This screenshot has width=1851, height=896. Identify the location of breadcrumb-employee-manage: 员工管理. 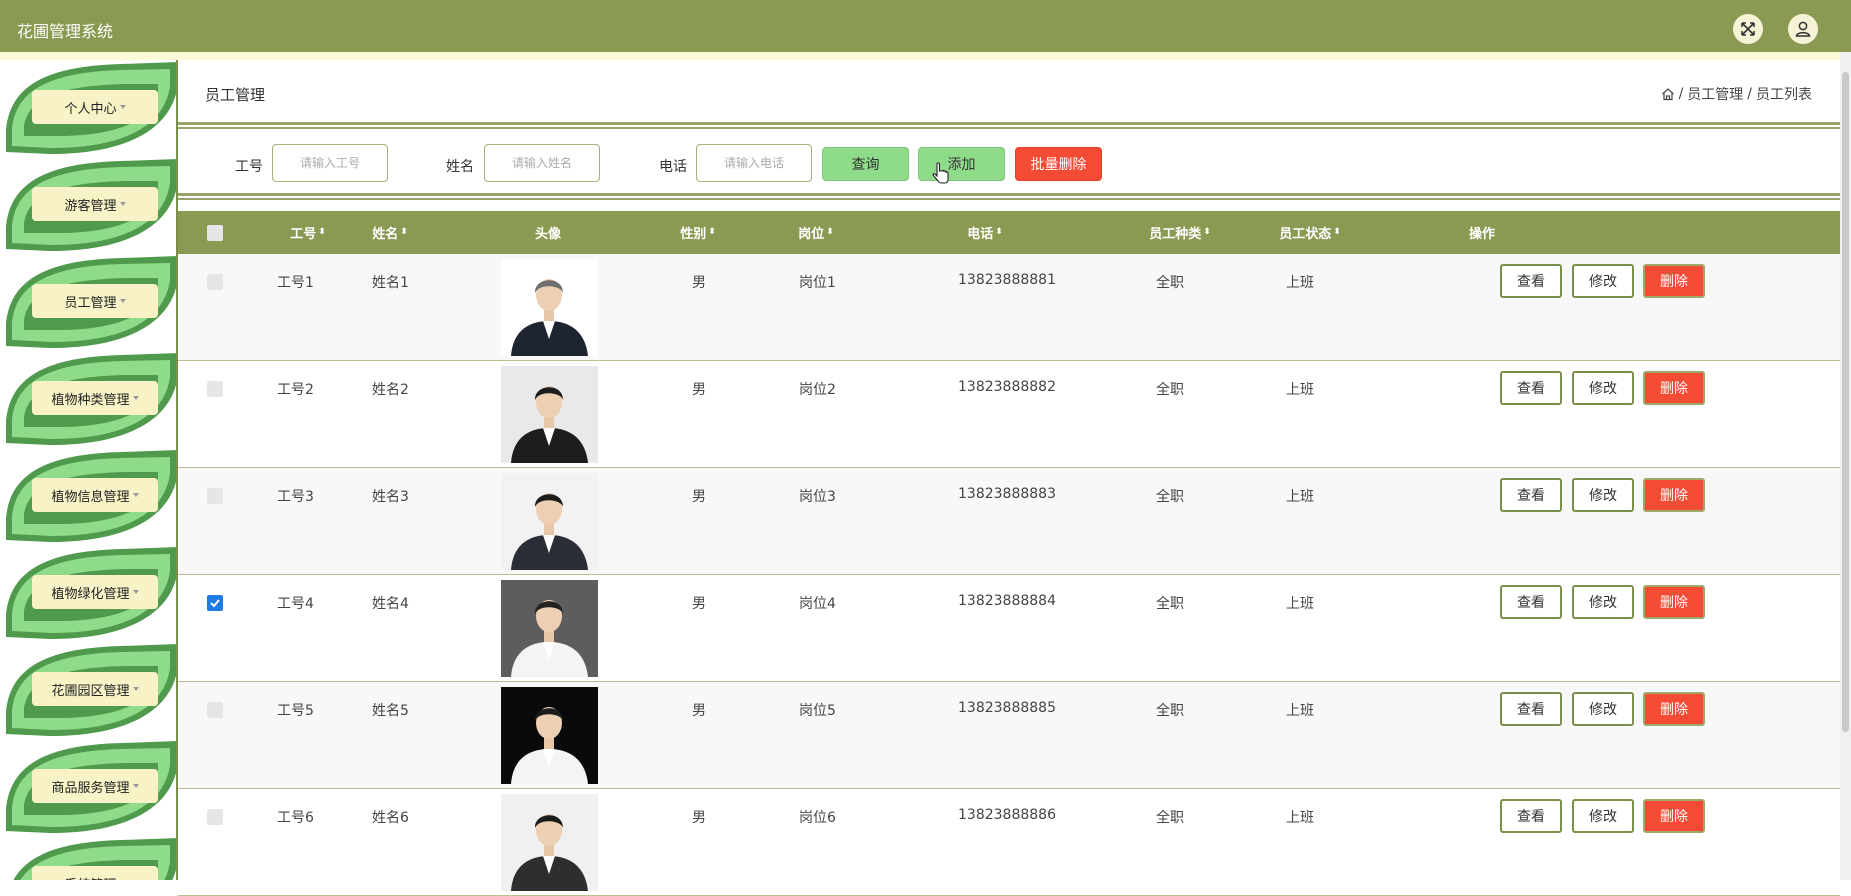
(1715, 94).